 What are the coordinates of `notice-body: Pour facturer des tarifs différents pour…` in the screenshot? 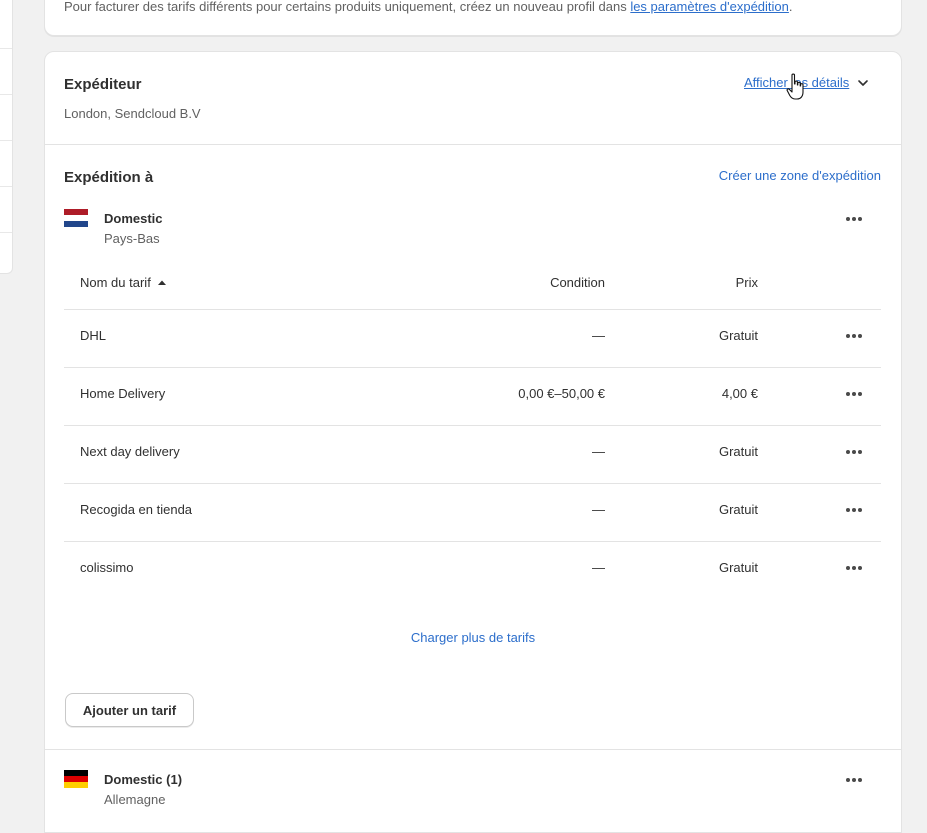 It's located at (347, 7).